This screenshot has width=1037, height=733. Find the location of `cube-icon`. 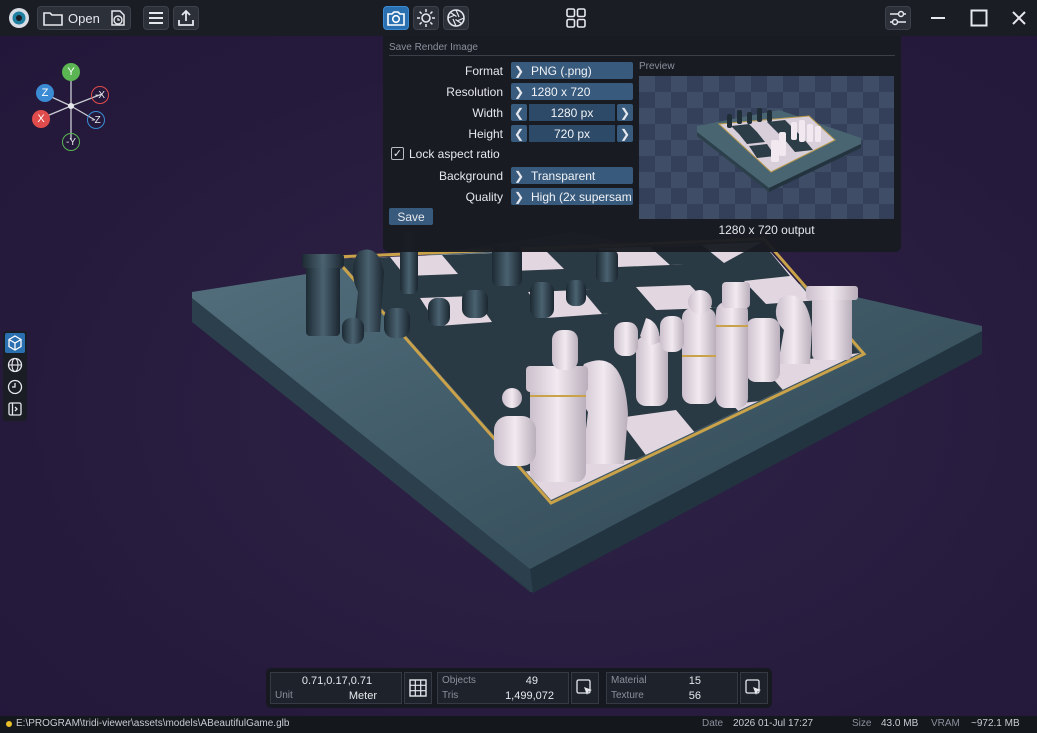

cube-icon is located at coordinates (15, 343).